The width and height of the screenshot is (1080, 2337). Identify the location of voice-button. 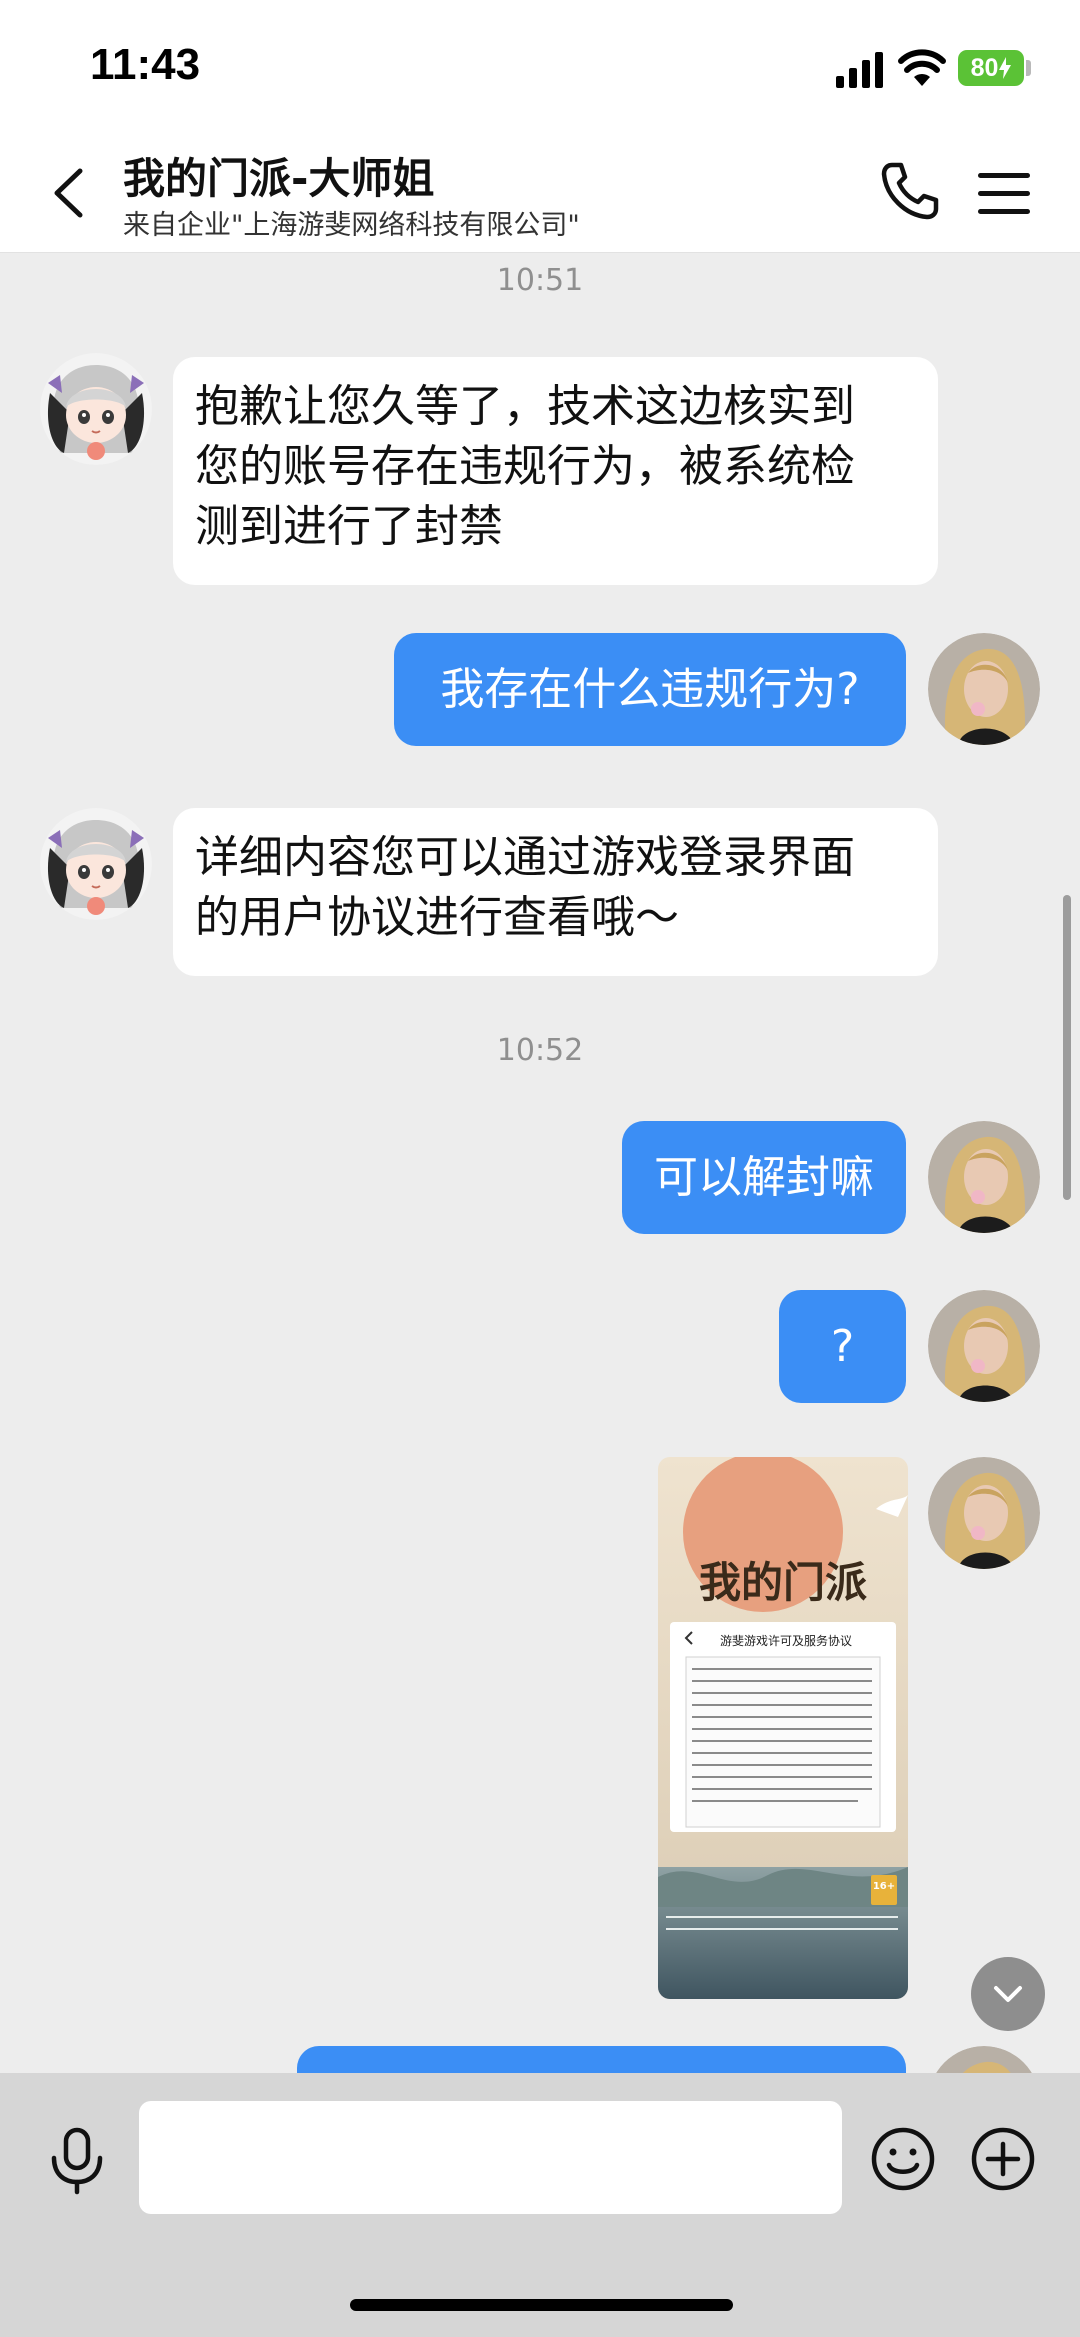
(77, 2161).